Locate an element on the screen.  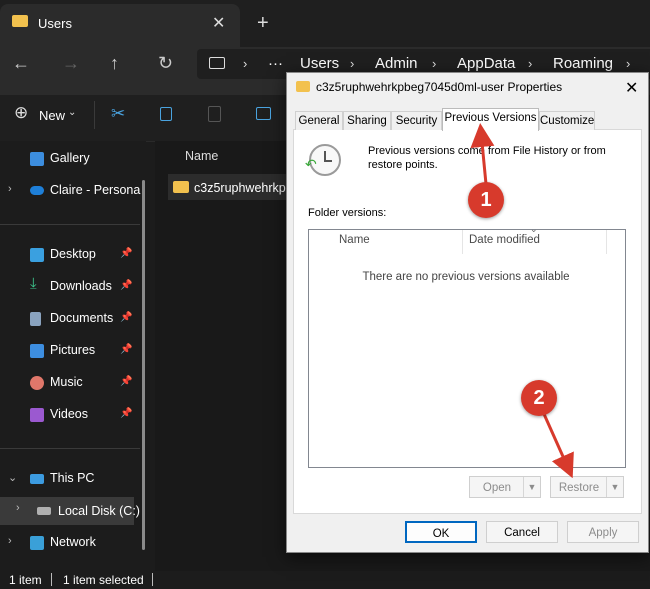
column-header-date-modified: Date modified is located at coordinates (504, 240).